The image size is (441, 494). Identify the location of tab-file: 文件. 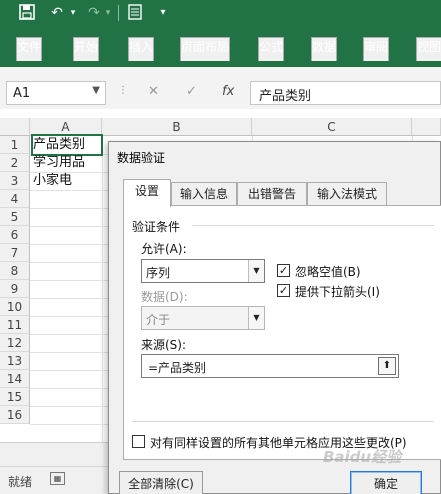
(29, 49).